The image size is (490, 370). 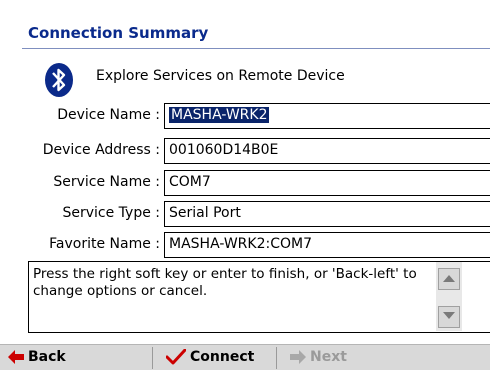 I want to click on scroll-up-button, so click(x=449, y=279).